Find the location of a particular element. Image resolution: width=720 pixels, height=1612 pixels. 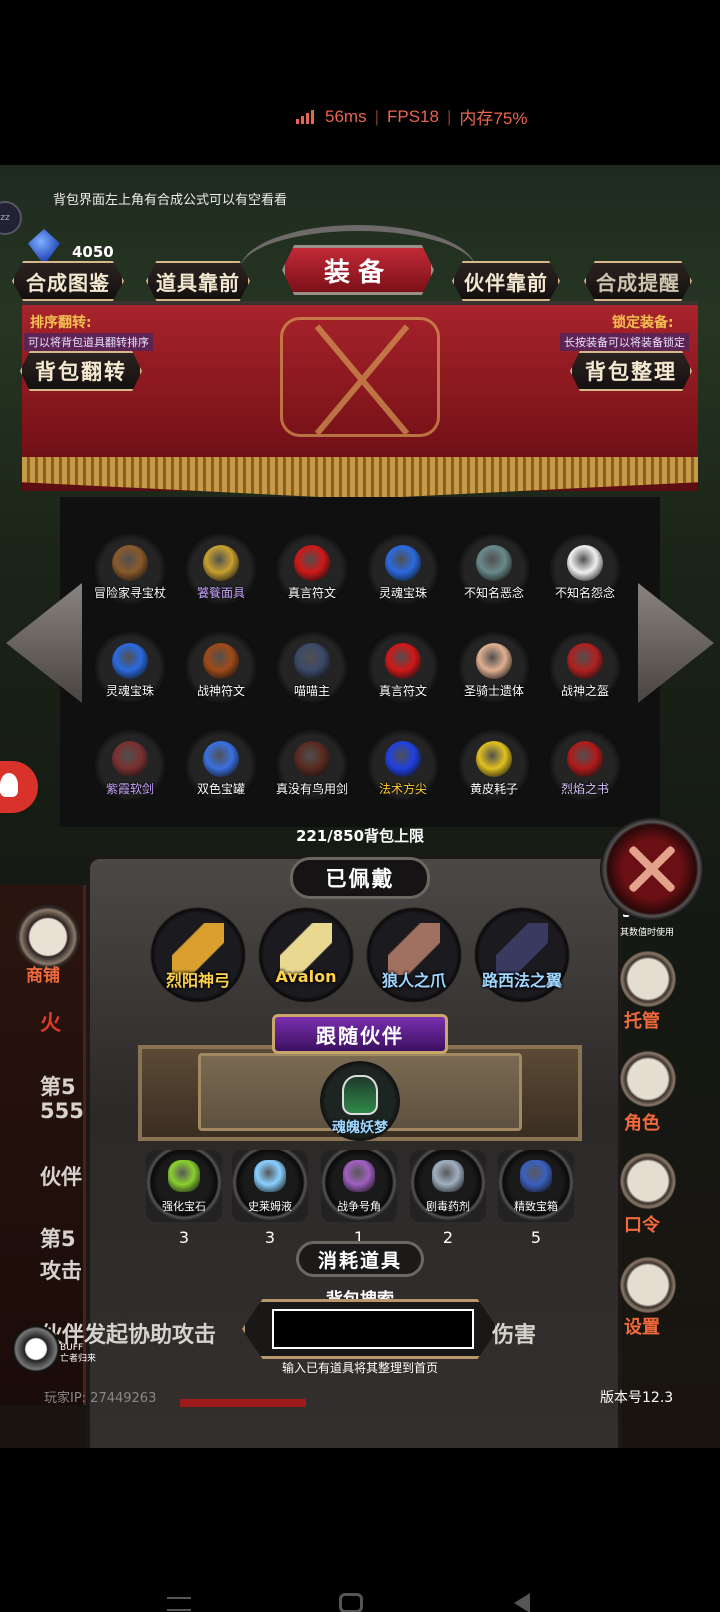

bag-organize-button: 背包整理 is located at coordinates (631, 371).